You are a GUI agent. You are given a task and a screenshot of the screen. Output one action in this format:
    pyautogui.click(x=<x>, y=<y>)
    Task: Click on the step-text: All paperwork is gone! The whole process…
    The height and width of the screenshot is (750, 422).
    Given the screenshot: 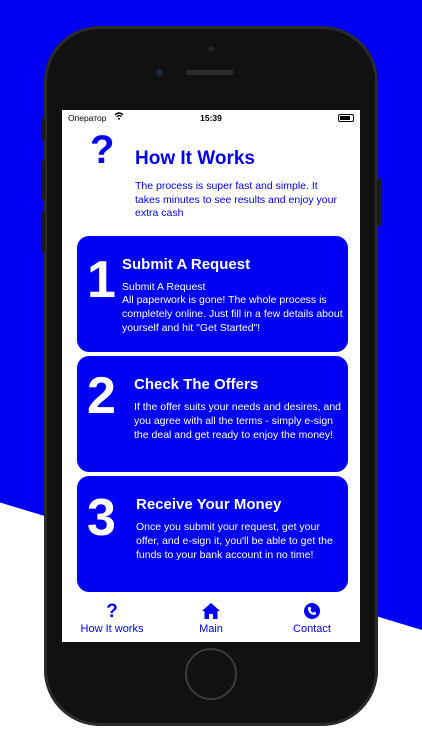 What is the action you would take?
    pyautogui.click(x=232, y=314)
    